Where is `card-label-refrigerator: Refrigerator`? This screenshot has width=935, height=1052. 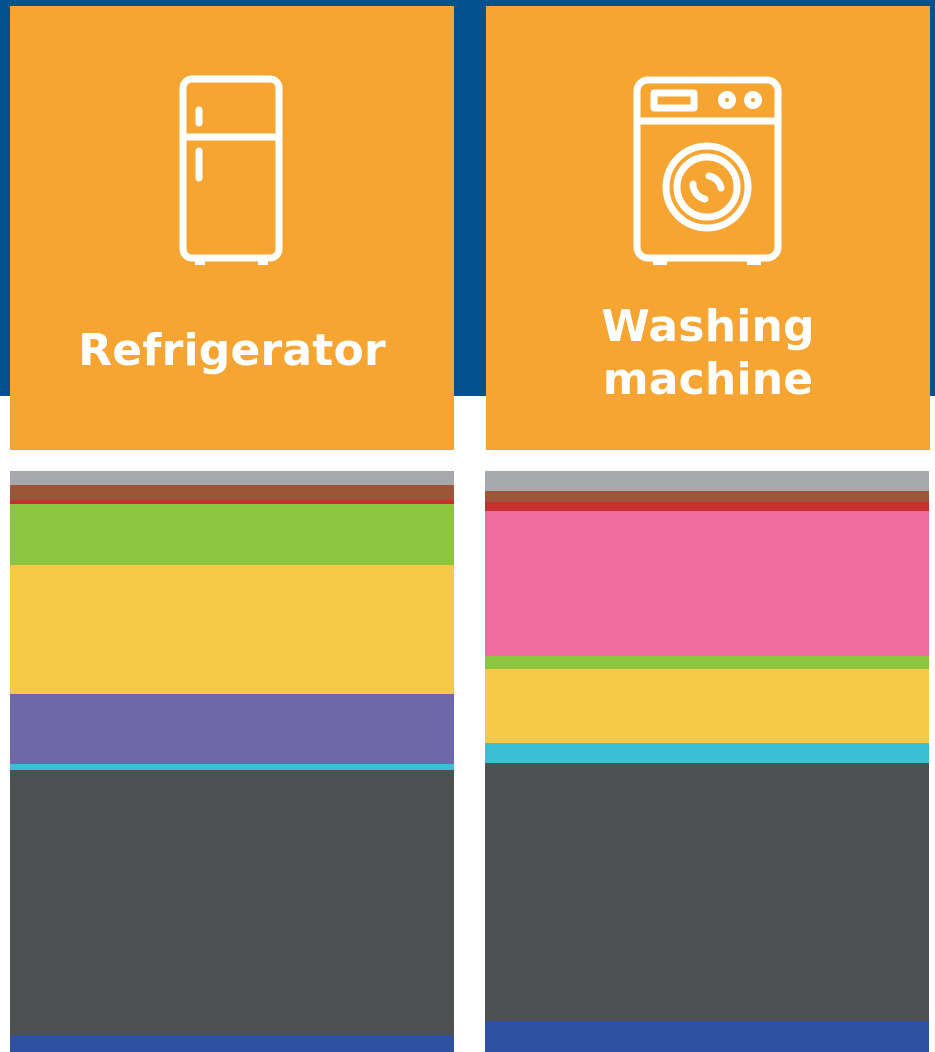
card-label-refrigerator: Refrigerator is located at coordinates (232, 350).